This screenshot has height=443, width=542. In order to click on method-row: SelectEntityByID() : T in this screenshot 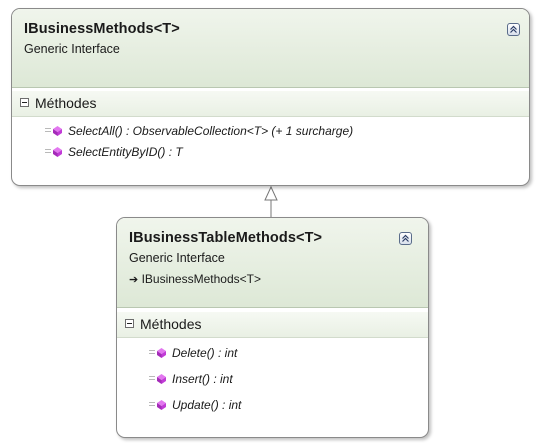, I will do `click(270, 152)`.